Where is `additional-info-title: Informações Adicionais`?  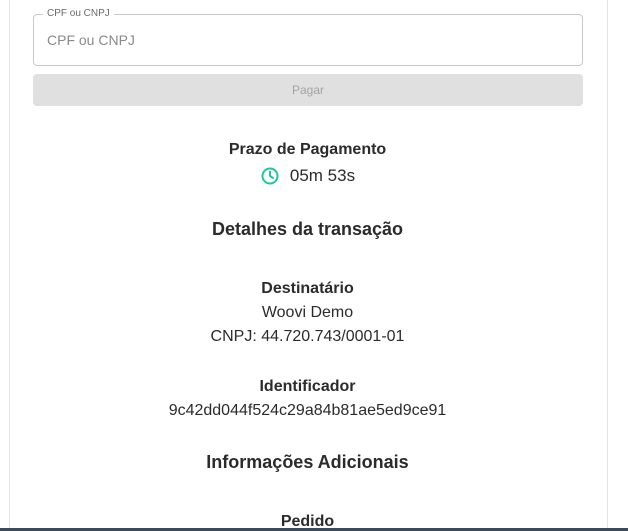 additional-info-title: Informações Adicionais is located at coordinates (307, 462).